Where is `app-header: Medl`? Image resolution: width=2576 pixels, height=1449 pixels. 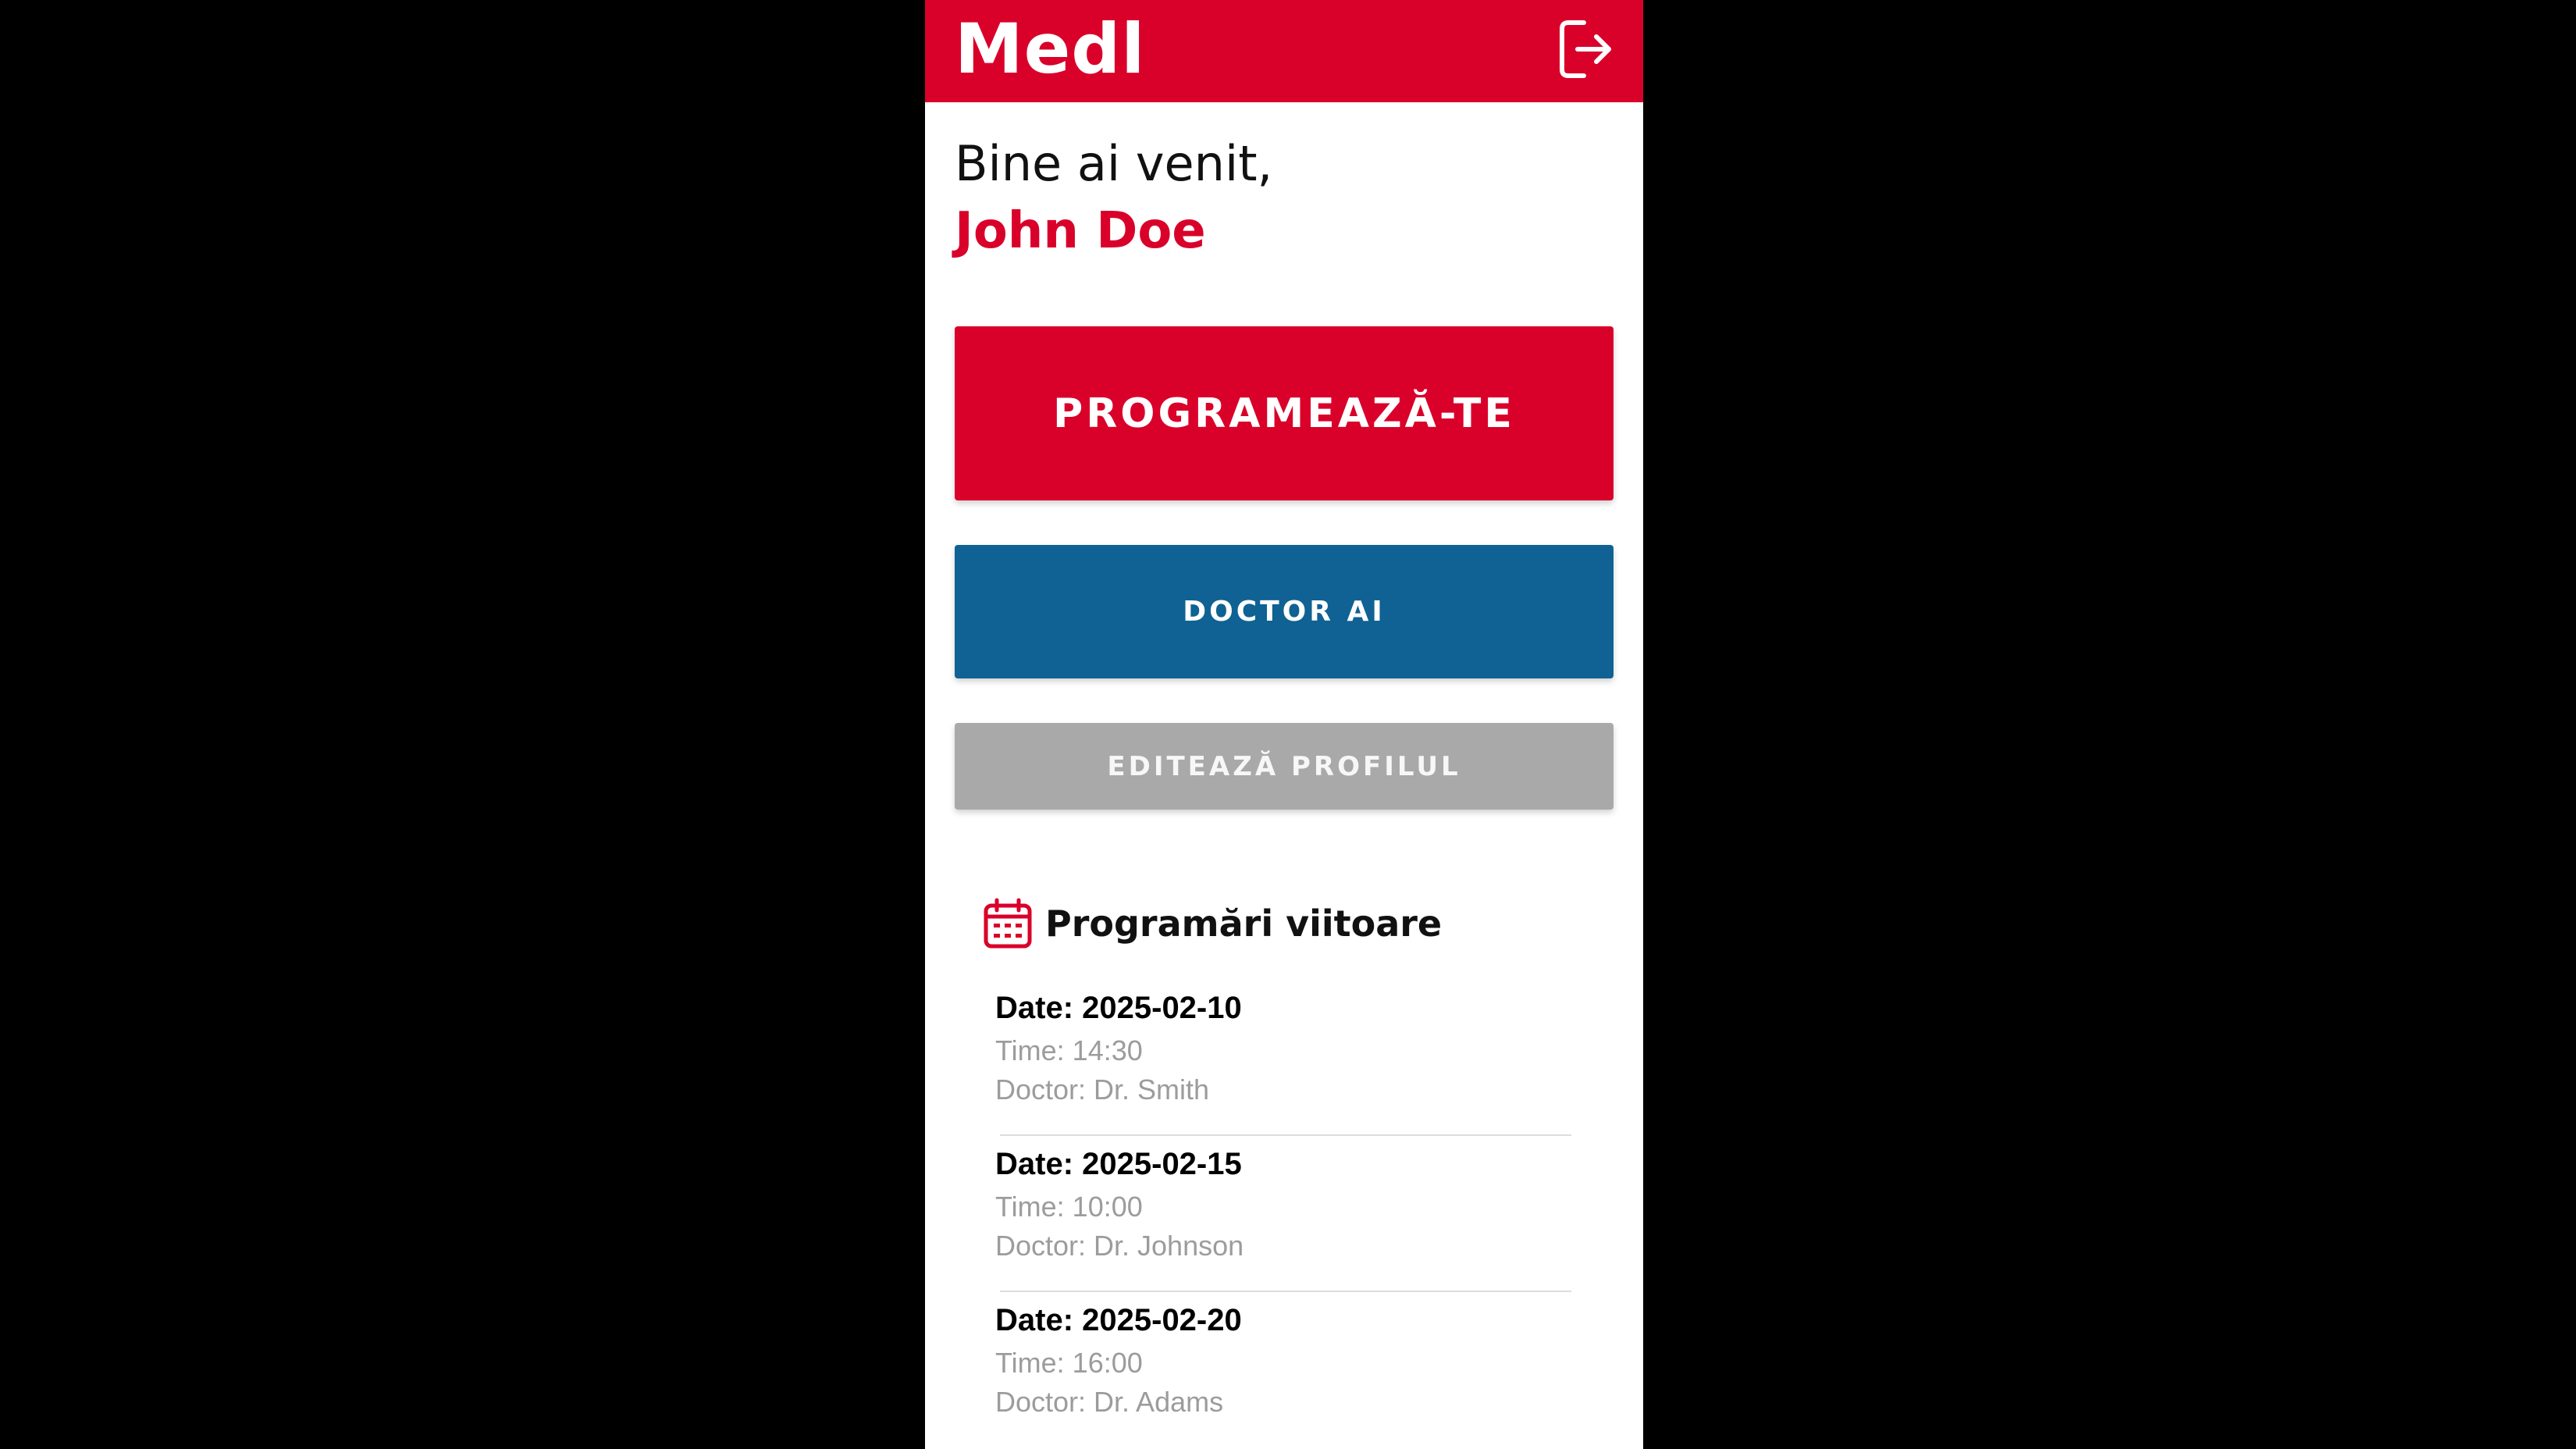
app-header: Medl is located at coordinates (1284, 51).